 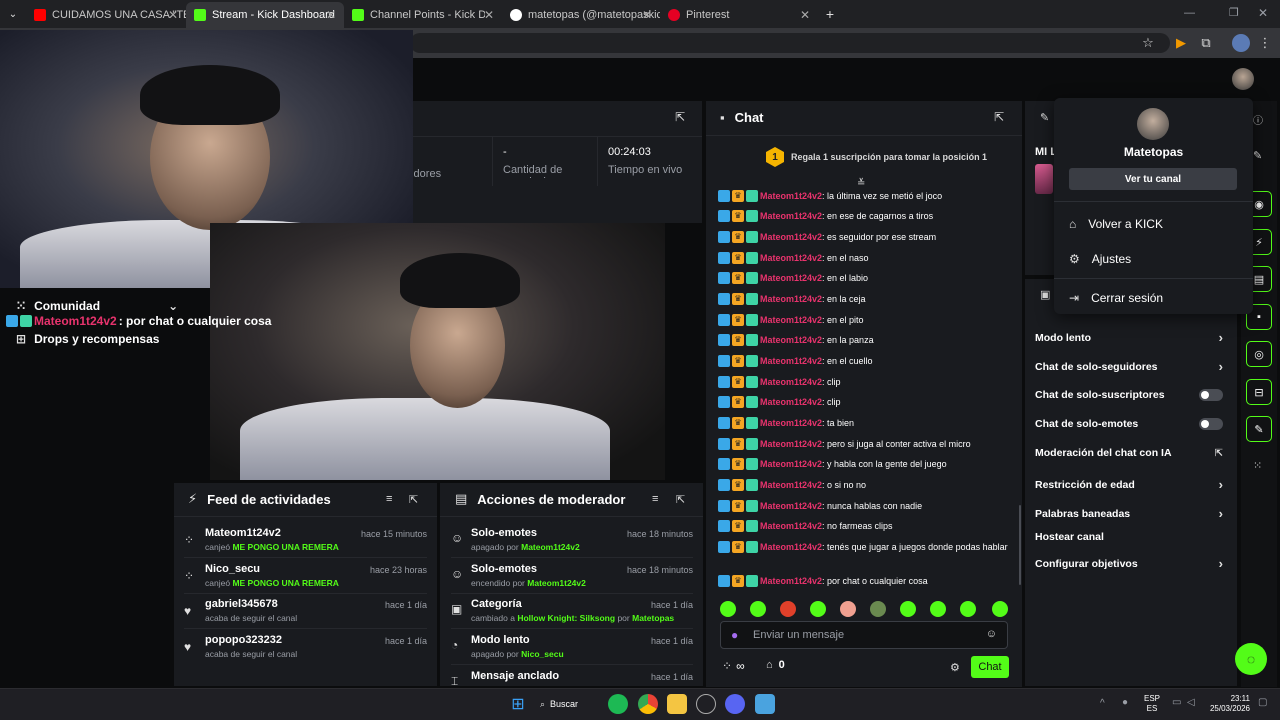 What do you see at coordinates (568, 704) in the screenshot?
I see `taskbar-search: ⌕ Buscar` at bounding box center [568, 704].